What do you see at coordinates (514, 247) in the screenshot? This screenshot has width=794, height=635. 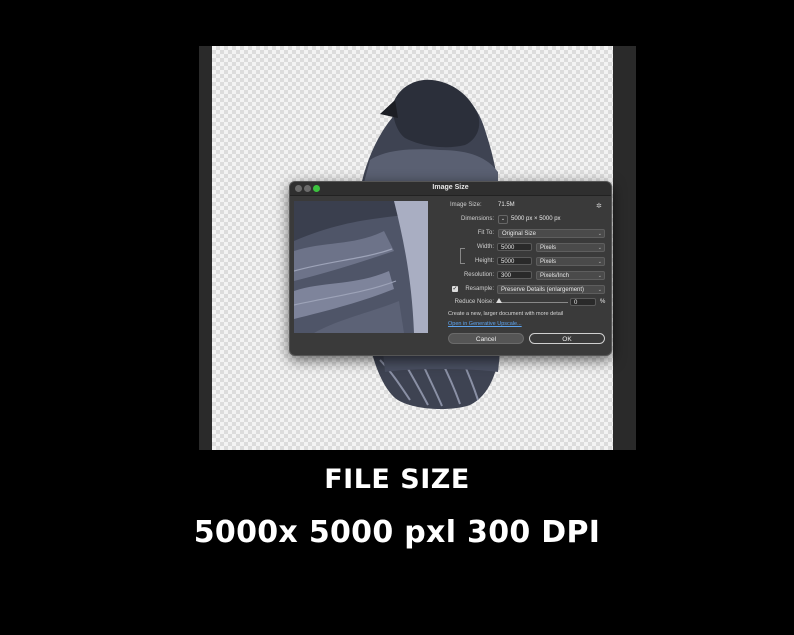 I see `width-field: 5000` at bounding box center [514, 247].